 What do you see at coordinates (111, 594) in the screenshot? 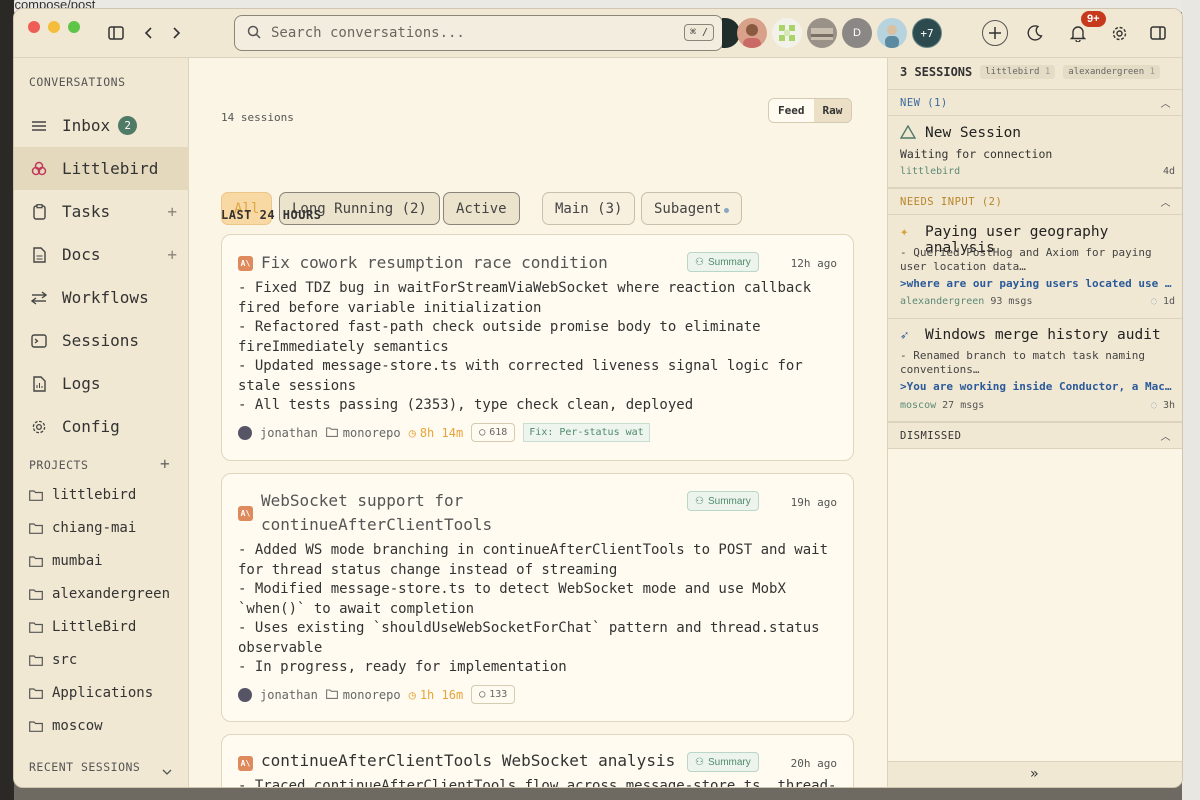
I see `project-label: alexandergreen` at bounding box center [111, 594].